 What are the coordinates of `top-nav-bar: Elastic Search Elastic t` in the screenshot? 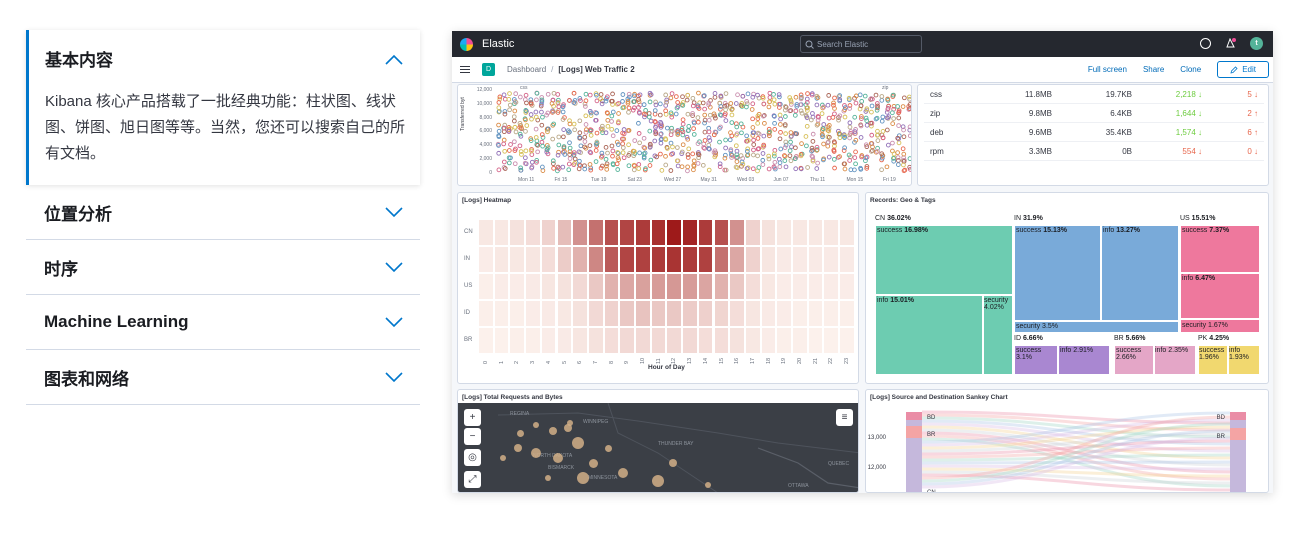 It's located at (862, 44).